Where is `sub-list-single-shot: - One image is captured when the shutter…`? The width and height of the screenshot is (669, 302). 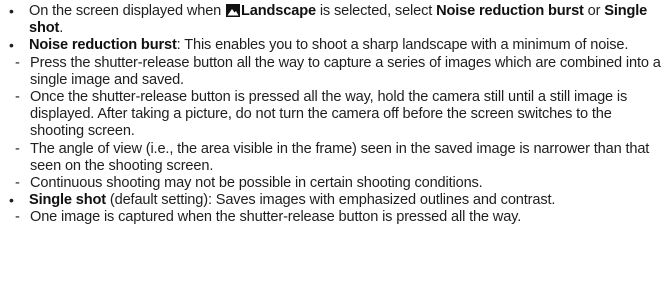
sub-list-single-shot: - One image is captured when the shutter… is located at coordinates (335, 217).